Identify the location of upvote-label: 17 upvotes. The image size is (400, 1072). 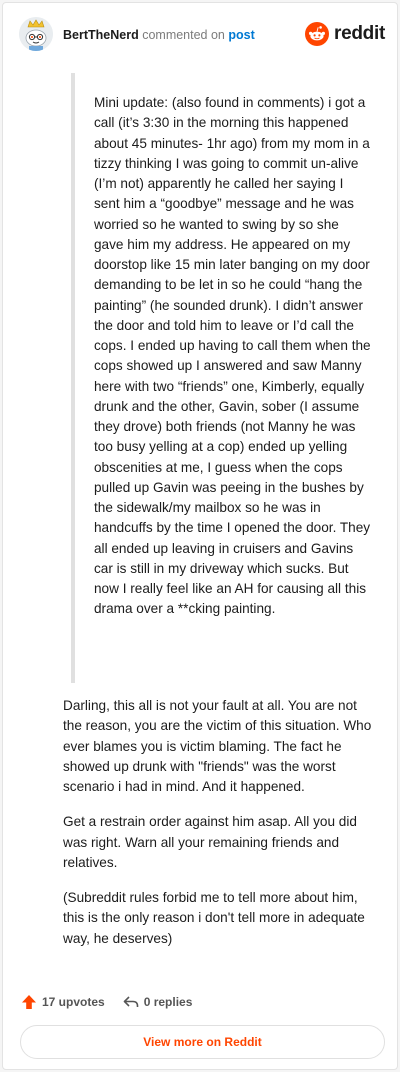
(73, 1002).